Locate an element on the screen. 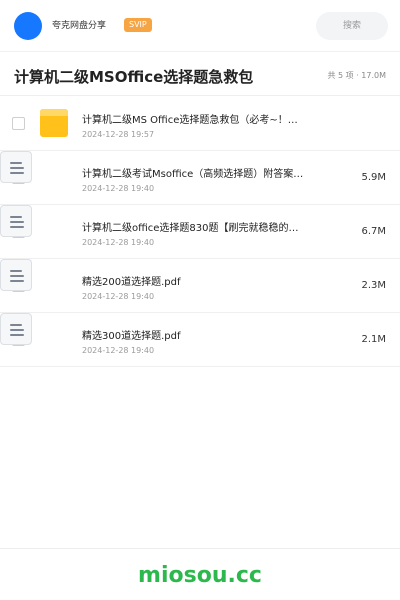  file-size: 5.9M is located at coordinates (373, 177).